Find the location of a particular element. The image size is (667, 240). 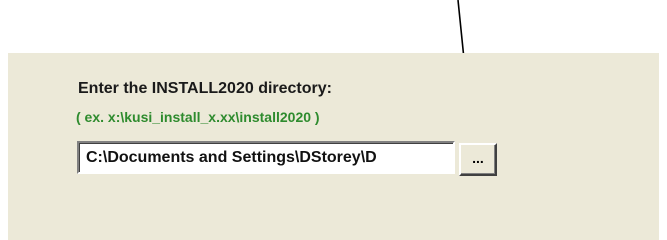

example-path-hint: ( ex. x:\kusi_install_x.xx\install2020 ) is located at coordinates (198, 117).